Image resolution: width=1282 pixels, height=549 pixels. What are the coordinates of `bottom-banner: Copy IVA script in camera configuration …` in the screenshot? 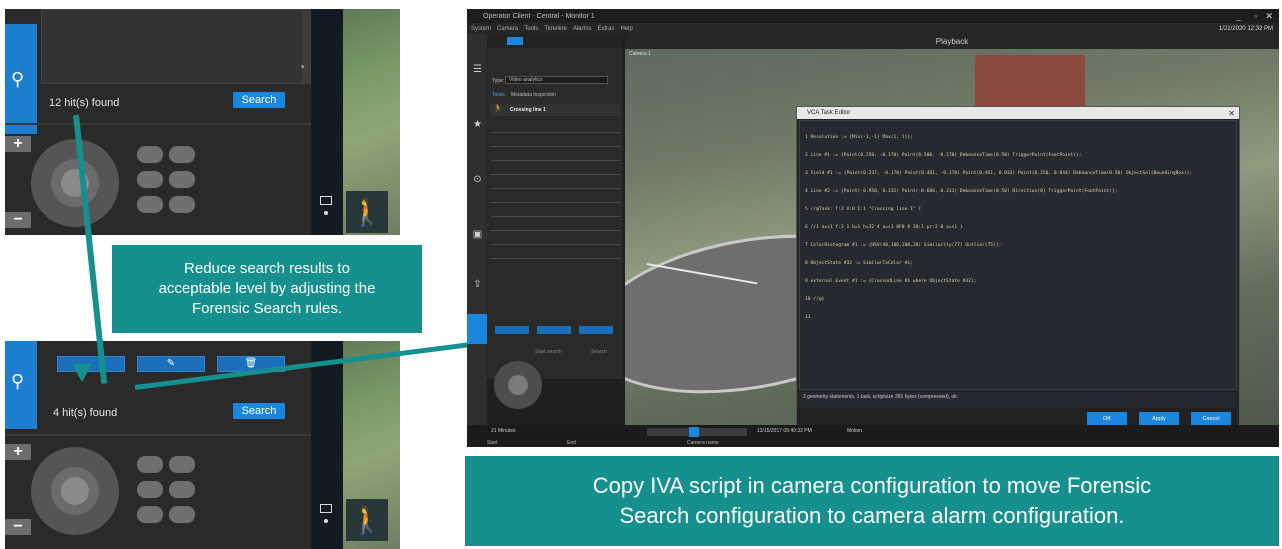 It's located at (872, 501).